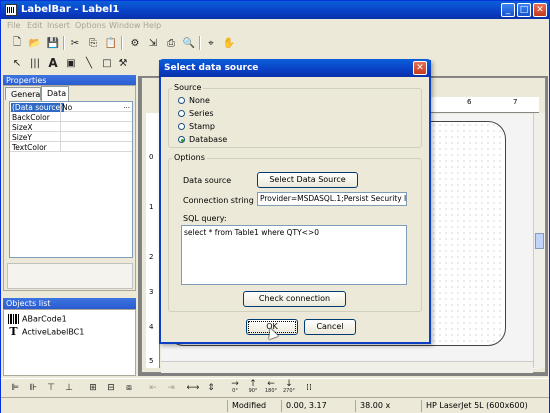  What do you see at coordinates (35, 63) in the screenshot?
I see `barcode-icon: |||` at bounding box center [35, 63].